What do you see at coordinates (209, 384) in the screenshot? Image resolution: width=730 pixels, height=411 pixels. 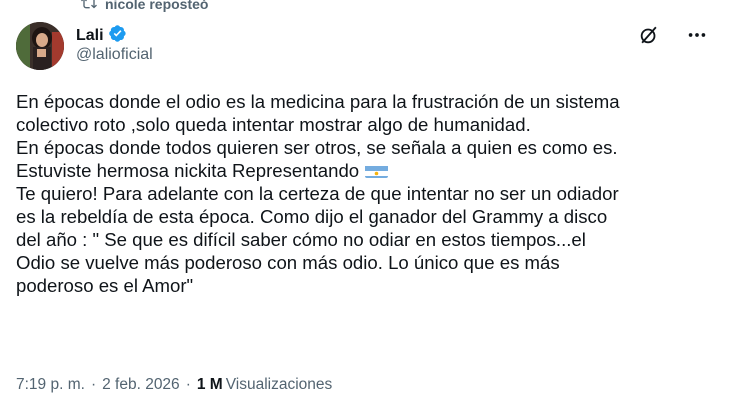 I see `views-count: 1 M` at bounding box center [209, 384].